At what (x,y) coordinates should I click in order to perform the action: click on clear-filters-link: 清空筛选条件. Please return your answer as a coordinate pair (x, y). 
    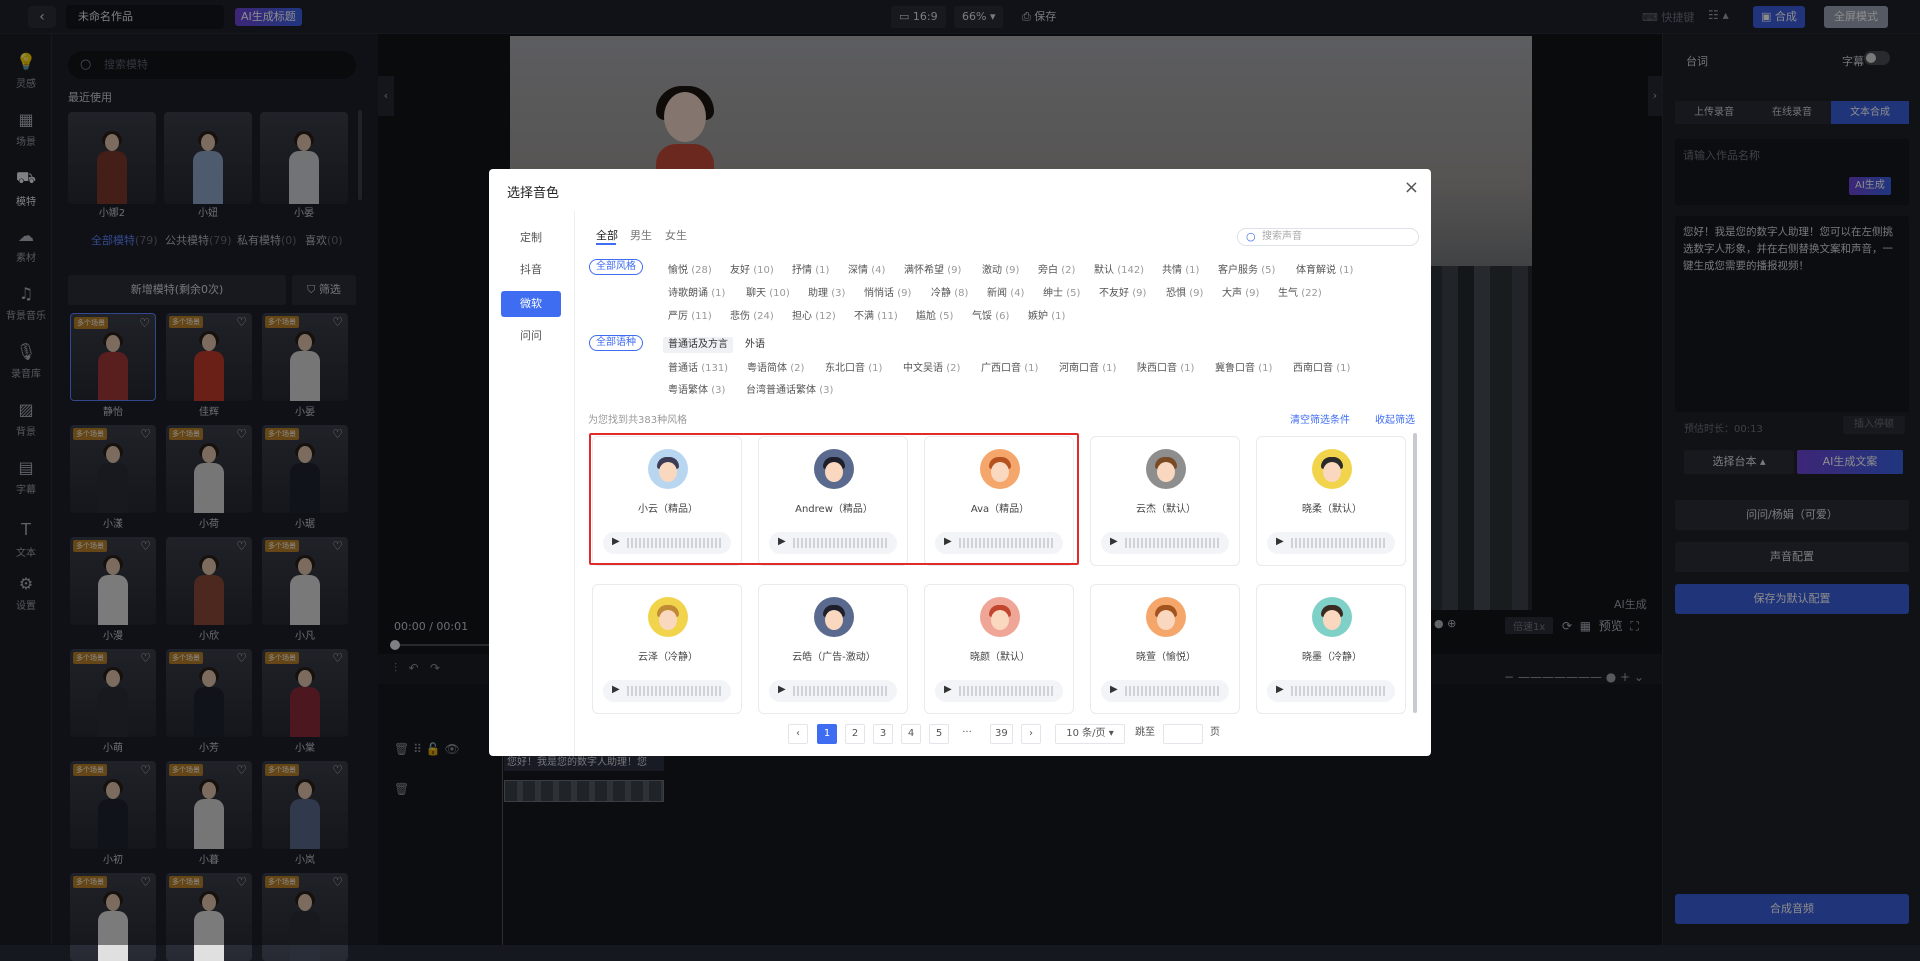
    Looking at the image, I should click on (1320, 418).